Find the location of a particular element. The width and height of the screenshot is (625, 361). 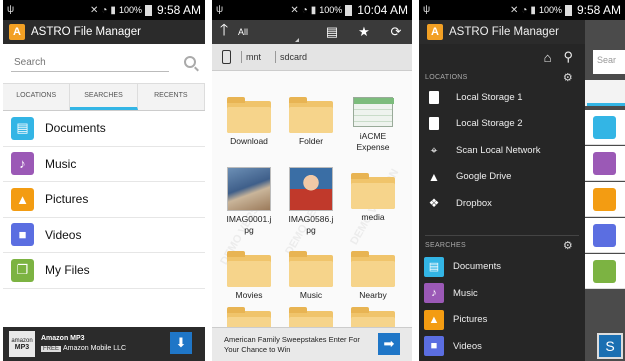

tab-locations: LOCATIONS is located at coordinates (37, 97).